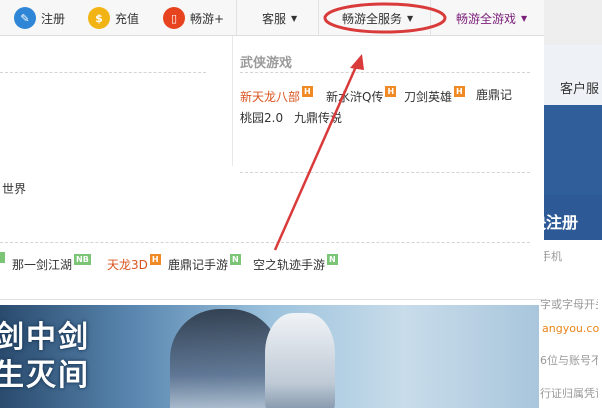  I want to click on changyou-plus-link: ▯ 畅游+, so click(193, 18).